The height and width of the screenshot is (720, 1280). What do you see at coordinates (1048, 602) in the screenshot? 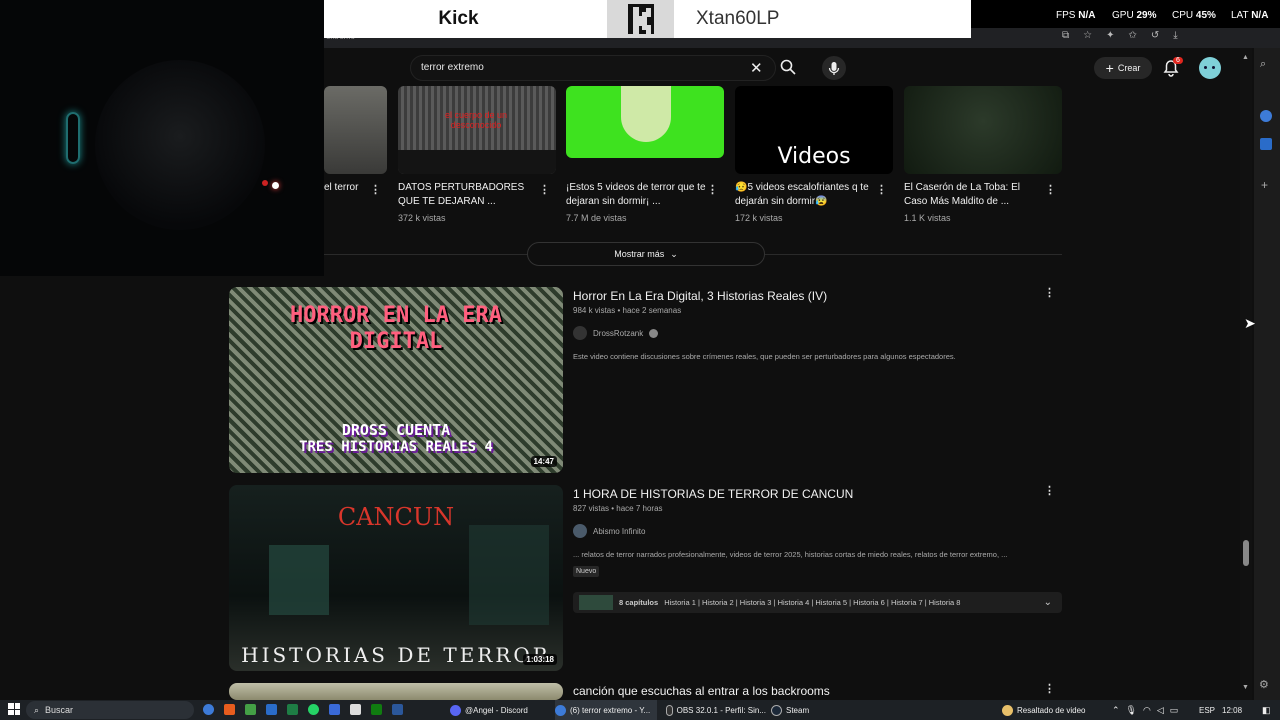
I see `chevron-down-icon: ⌄` at bounding box center [1048, 602].